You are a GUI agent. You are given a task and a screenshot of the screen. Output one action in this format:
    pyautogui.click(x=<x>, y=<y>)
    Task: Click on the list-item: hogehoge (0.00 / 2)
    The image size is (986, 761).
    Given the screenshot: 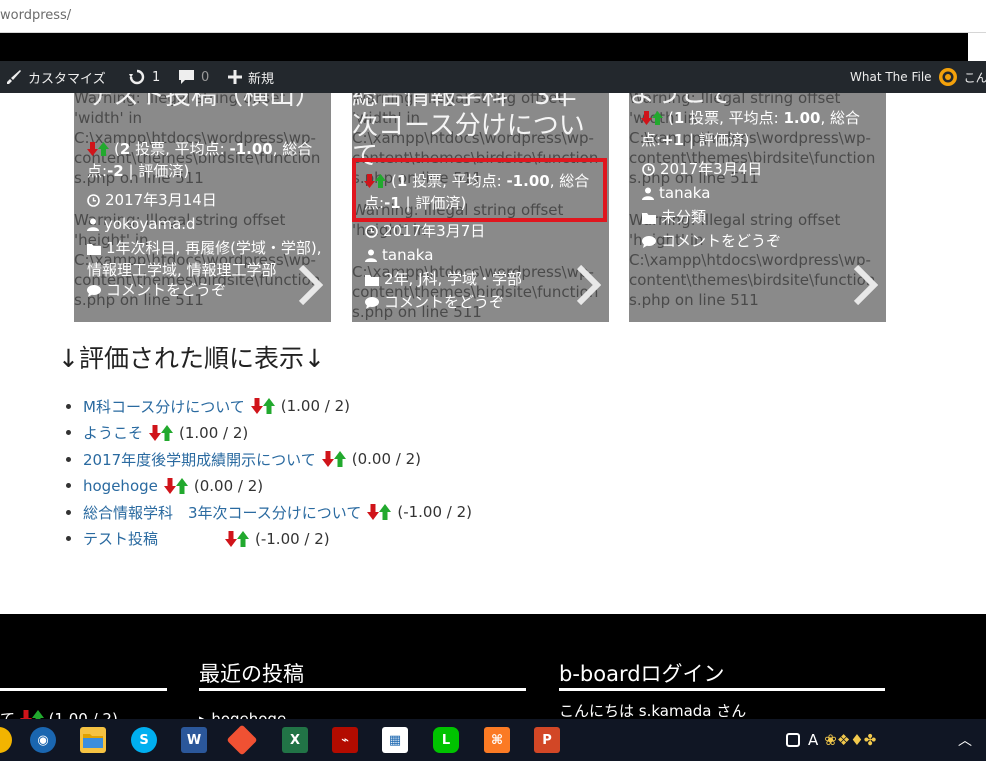 What is the action you would take?
    pyautogui.click(x=269, y=486)
    